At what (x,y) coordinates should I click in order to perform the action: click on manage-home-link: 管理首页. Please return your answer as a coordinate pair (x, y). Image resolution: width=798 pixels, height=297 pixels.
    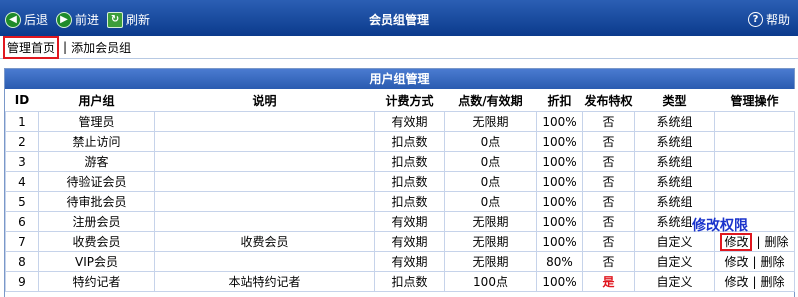
    Looking at the image, I should click on (31, 47).